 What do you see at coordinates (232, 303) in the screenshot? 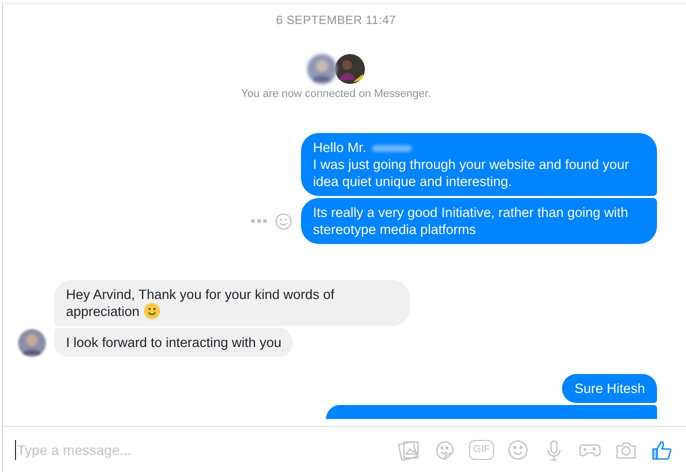
I see `message-bubble: Hey Arvind, Thank you for your kind words of appreciation` at bounding box center [232, 303].